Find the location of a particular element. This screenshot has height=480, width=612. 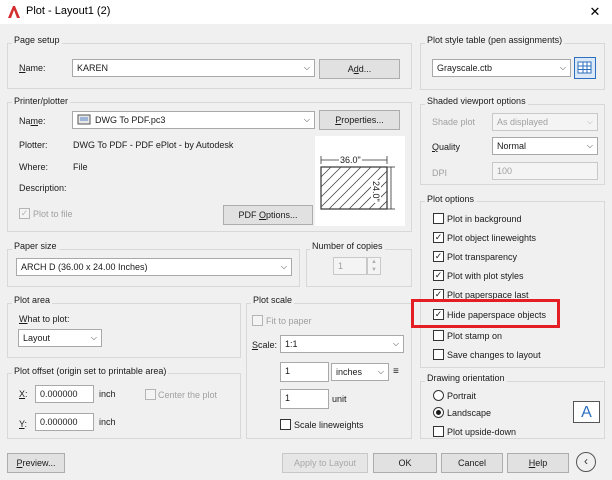

shade-plot-combo: As displayed ⌵ is located at coordinates (545, 122).